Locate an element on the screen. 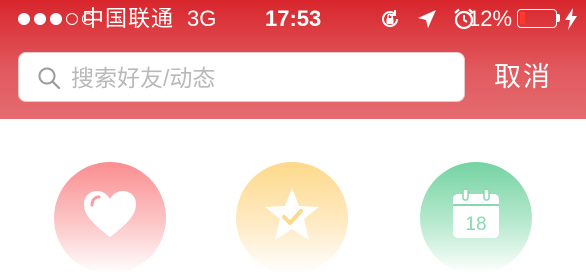 The image size is (586, 274). search-icon is located at coordinates (49, 78).